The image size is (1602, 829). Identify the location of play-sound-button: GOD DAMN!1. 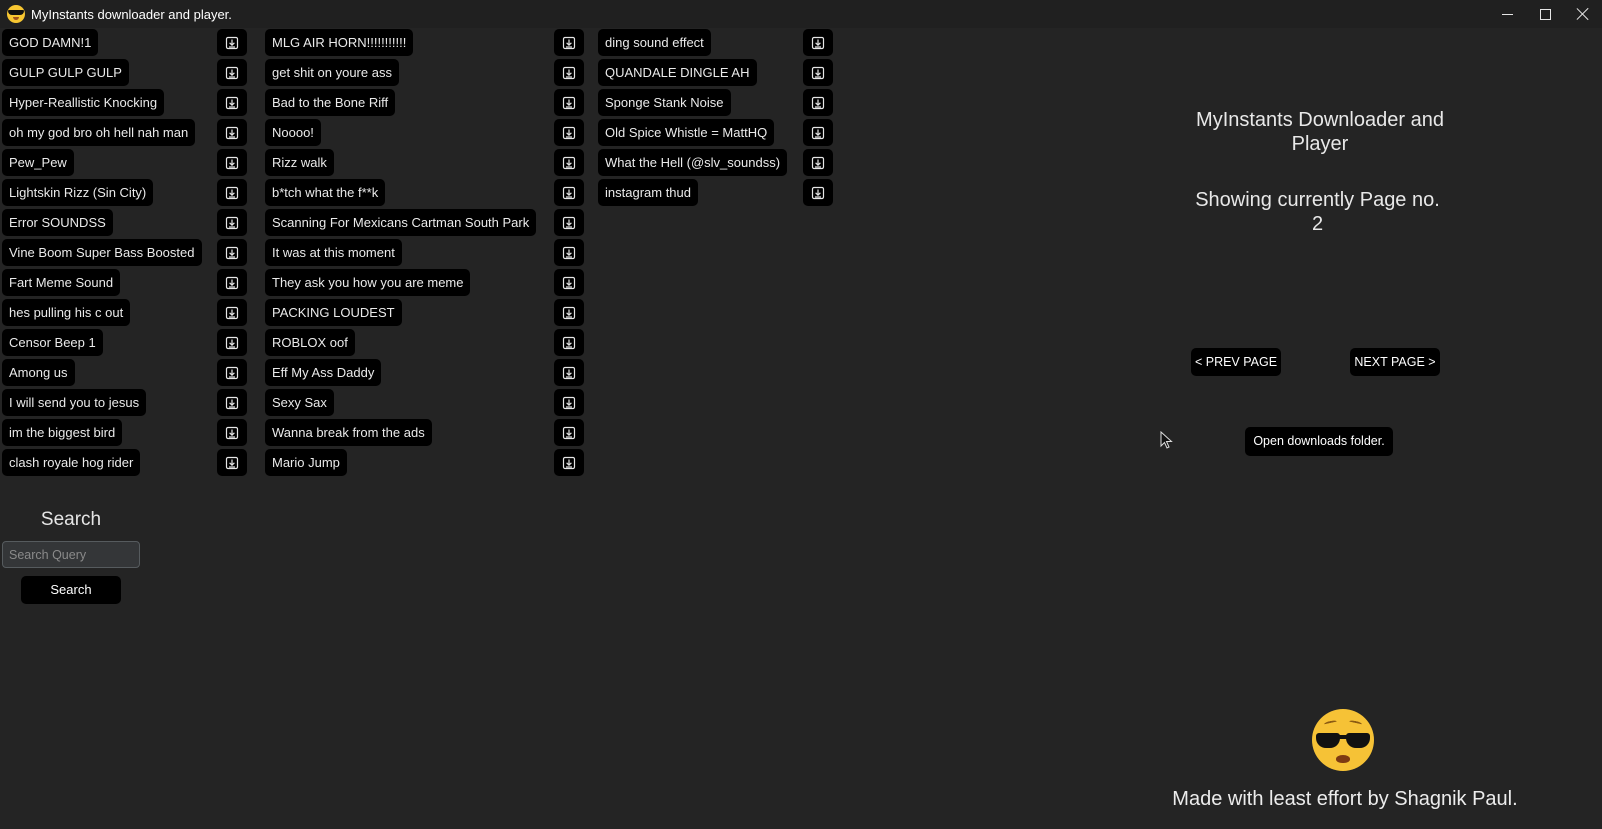
(50, 42).